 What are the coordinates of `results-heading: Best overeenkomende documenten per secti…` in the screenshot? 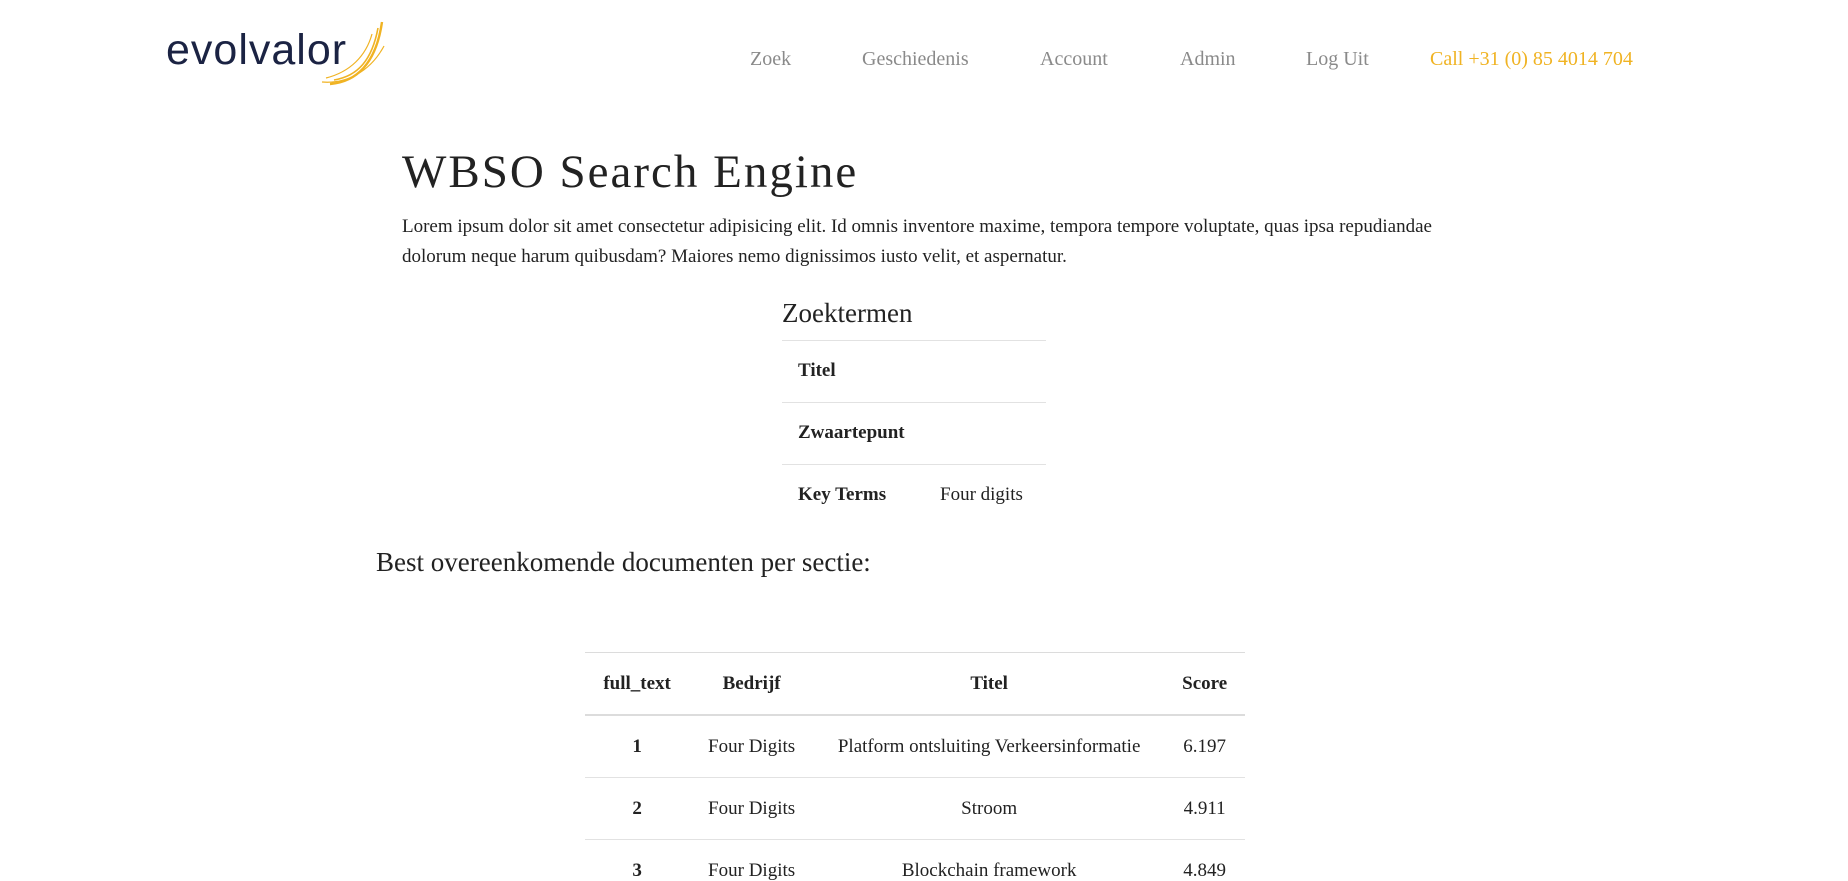 It's located at (623, 562).